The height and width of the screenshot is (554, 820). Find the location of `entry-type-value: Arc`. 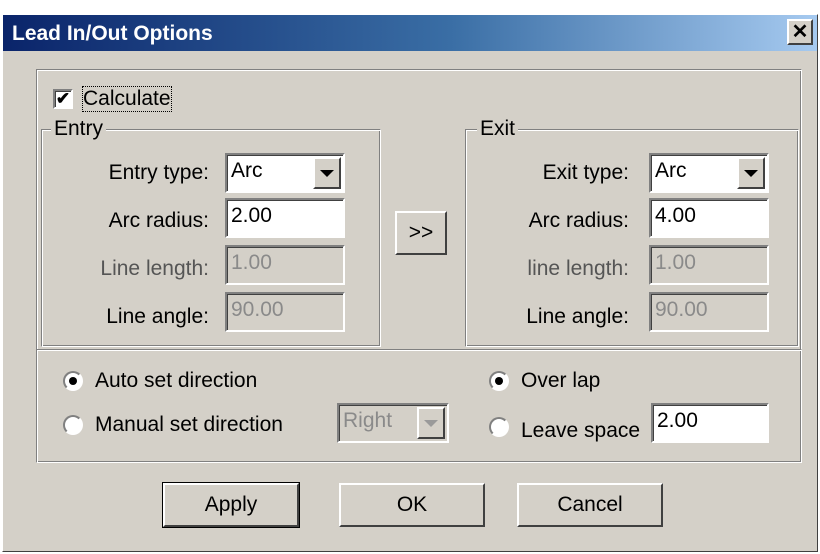

entry-type-value: Arc is located at coordinates (247, 170).